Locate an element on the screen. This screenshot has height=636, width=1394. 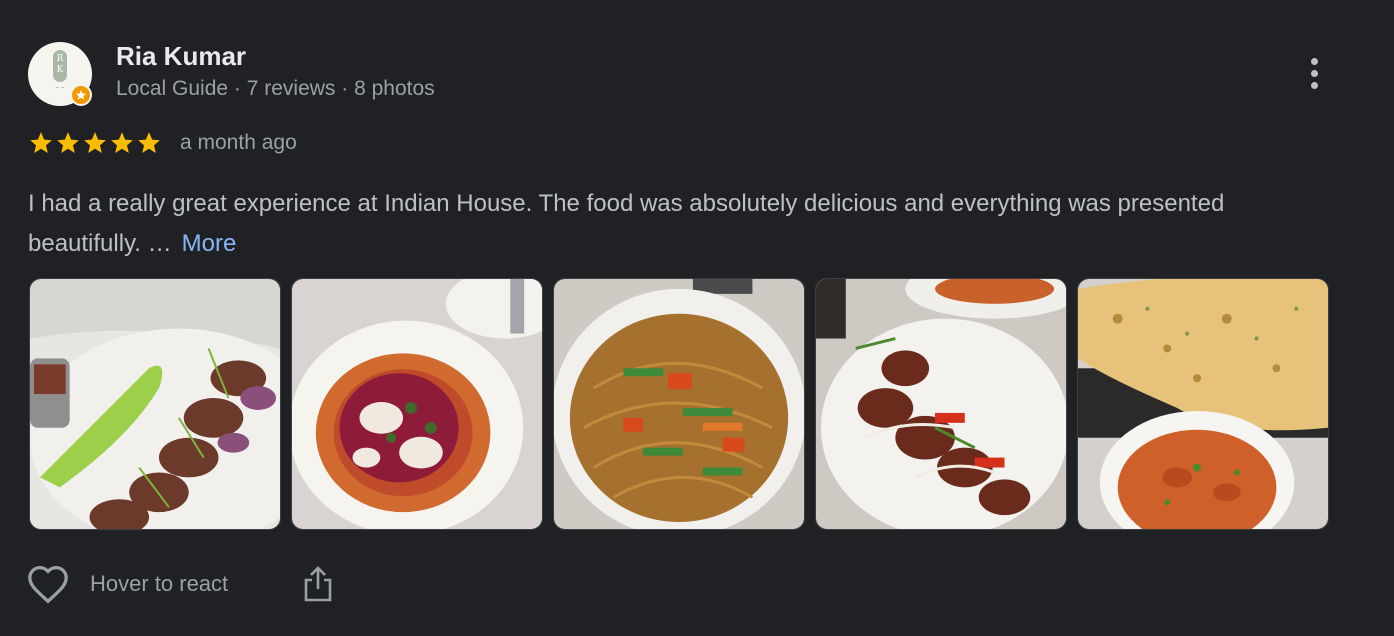
share-icon is located at coordinates (318, 584).